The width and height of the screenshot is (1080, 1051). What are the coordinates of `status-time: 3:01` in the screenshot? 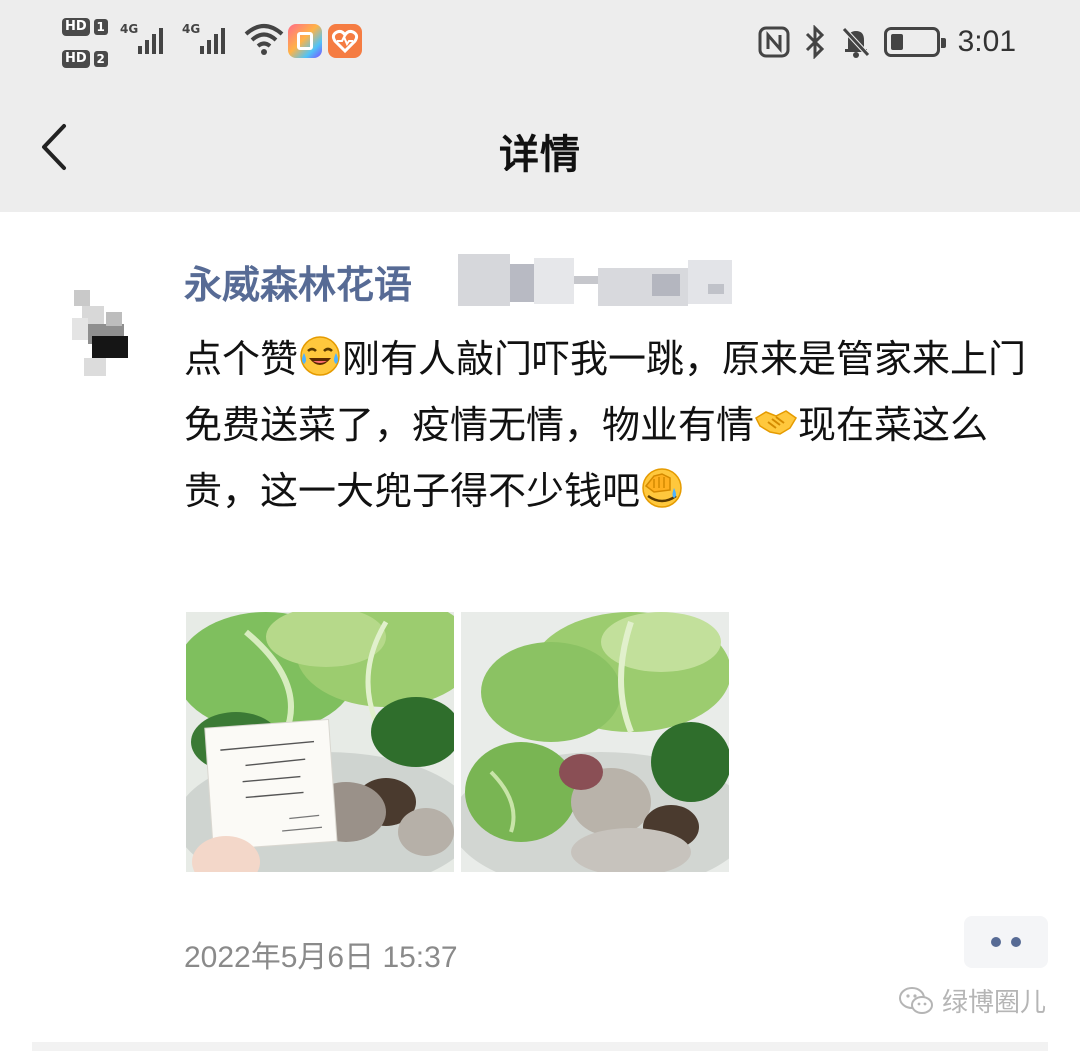 It's located at (986, 41).